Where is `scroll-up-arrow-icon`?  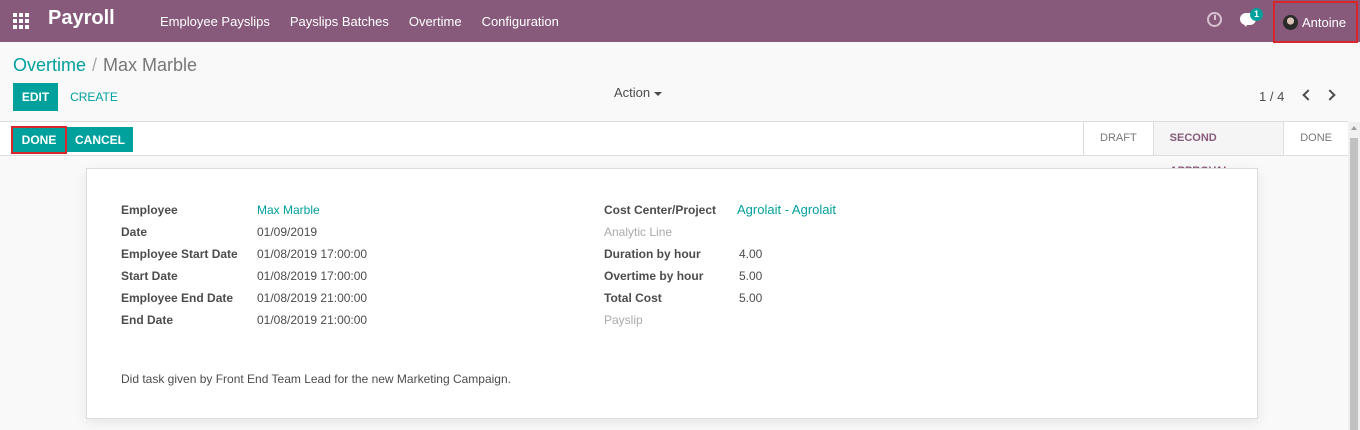
scroll-up-arrow-icon is located at coordinates (1354, 128).